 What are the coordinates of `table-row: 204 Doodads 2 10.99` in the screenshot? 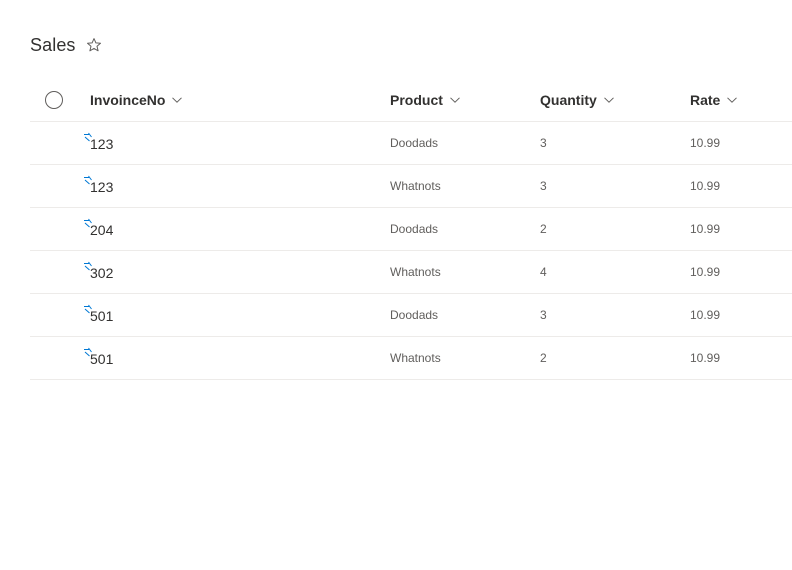 It's located at (411, 229).